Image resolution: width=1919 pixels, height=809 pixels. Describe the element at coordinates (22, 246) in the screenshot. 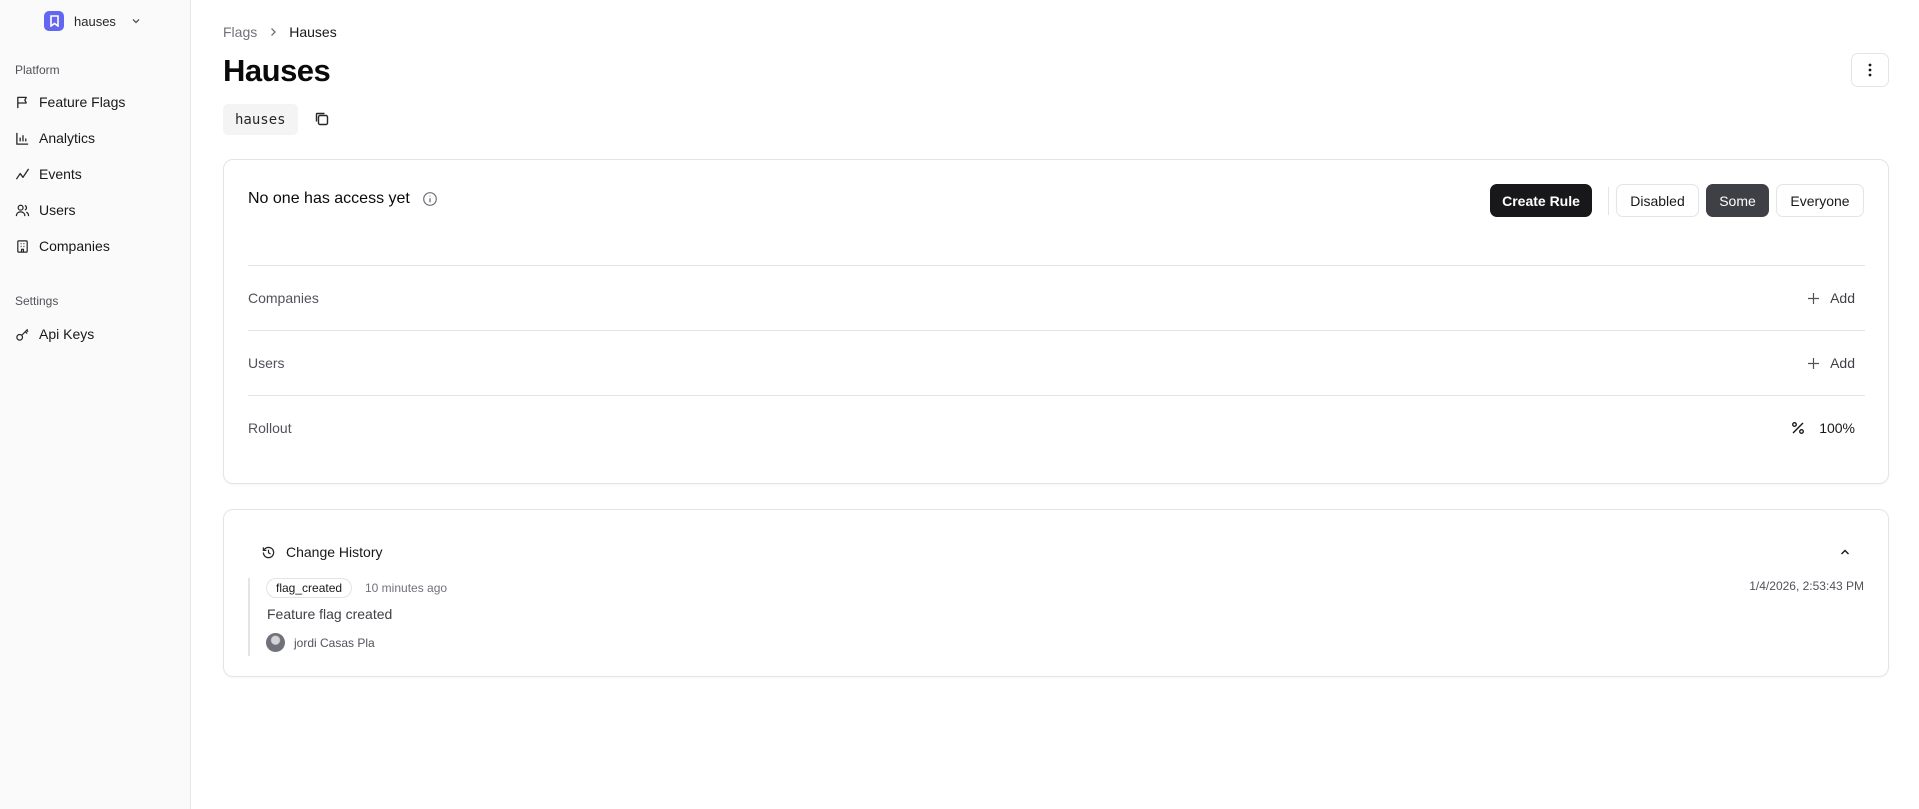

I see `building-icon` at that location.